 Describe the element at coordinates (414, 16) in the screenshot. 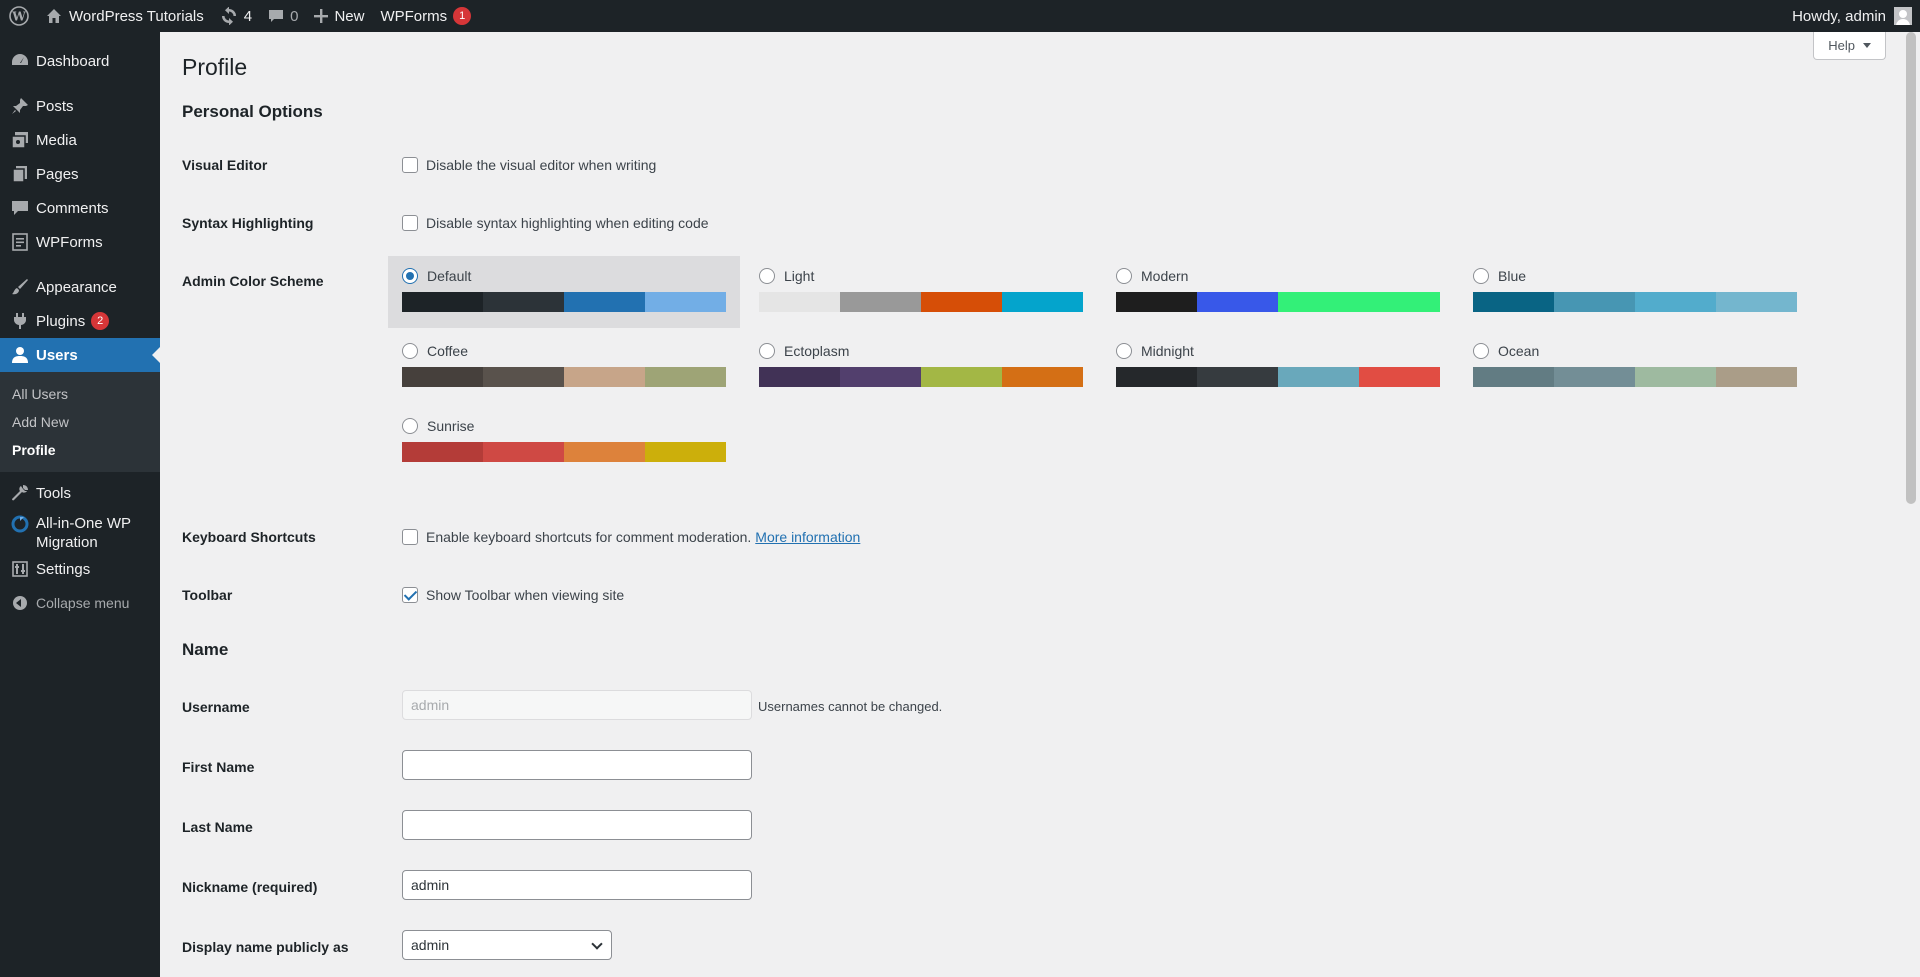

I see `wpforms-label: WPForms` at that location.